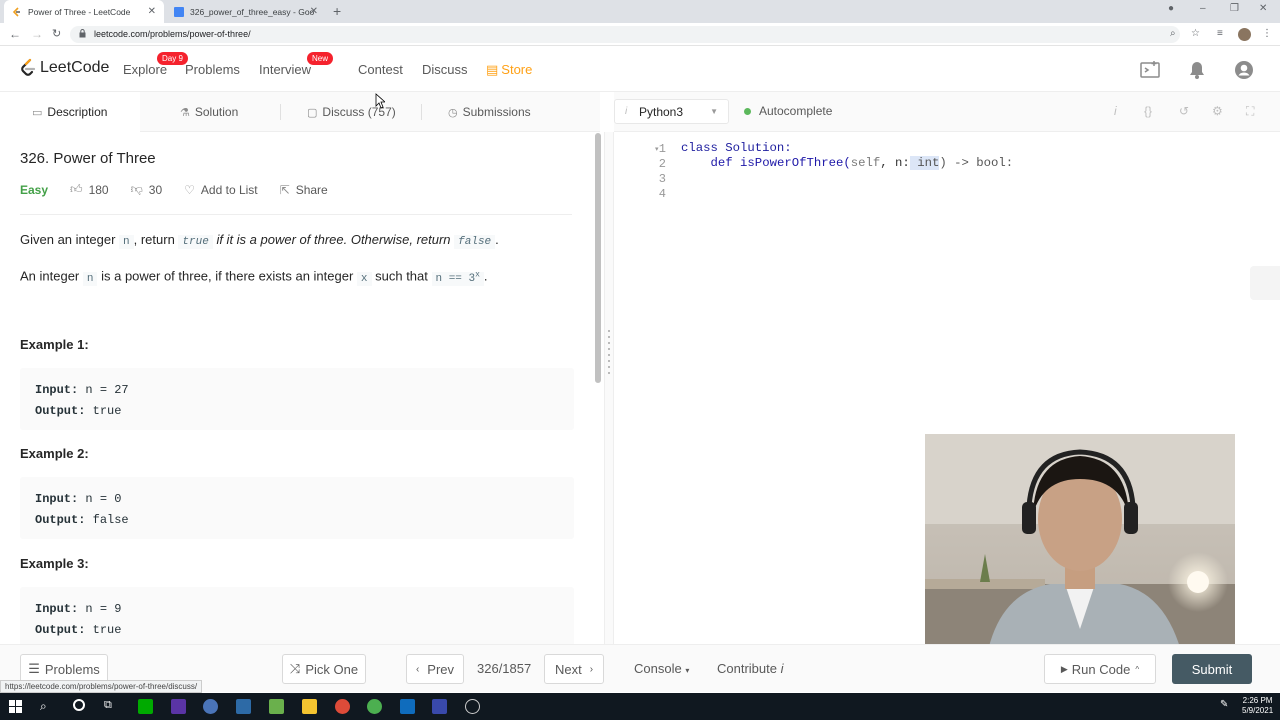 This screenshot has height=720, width=1280. Describe the element at coordinates (1265, 283) in the screenshot. I see `side-panel-toggle` at that location.